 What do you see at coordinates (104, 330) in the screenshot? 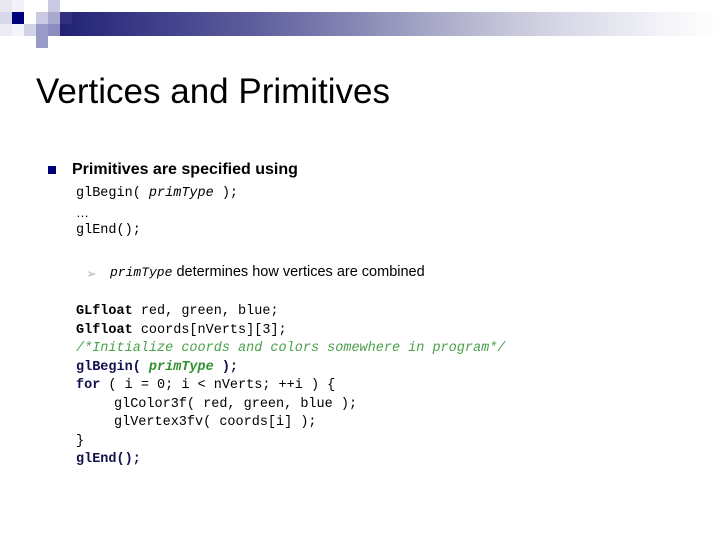
I see `code-keyword: Glfloat` at bounding box center [104, 330].